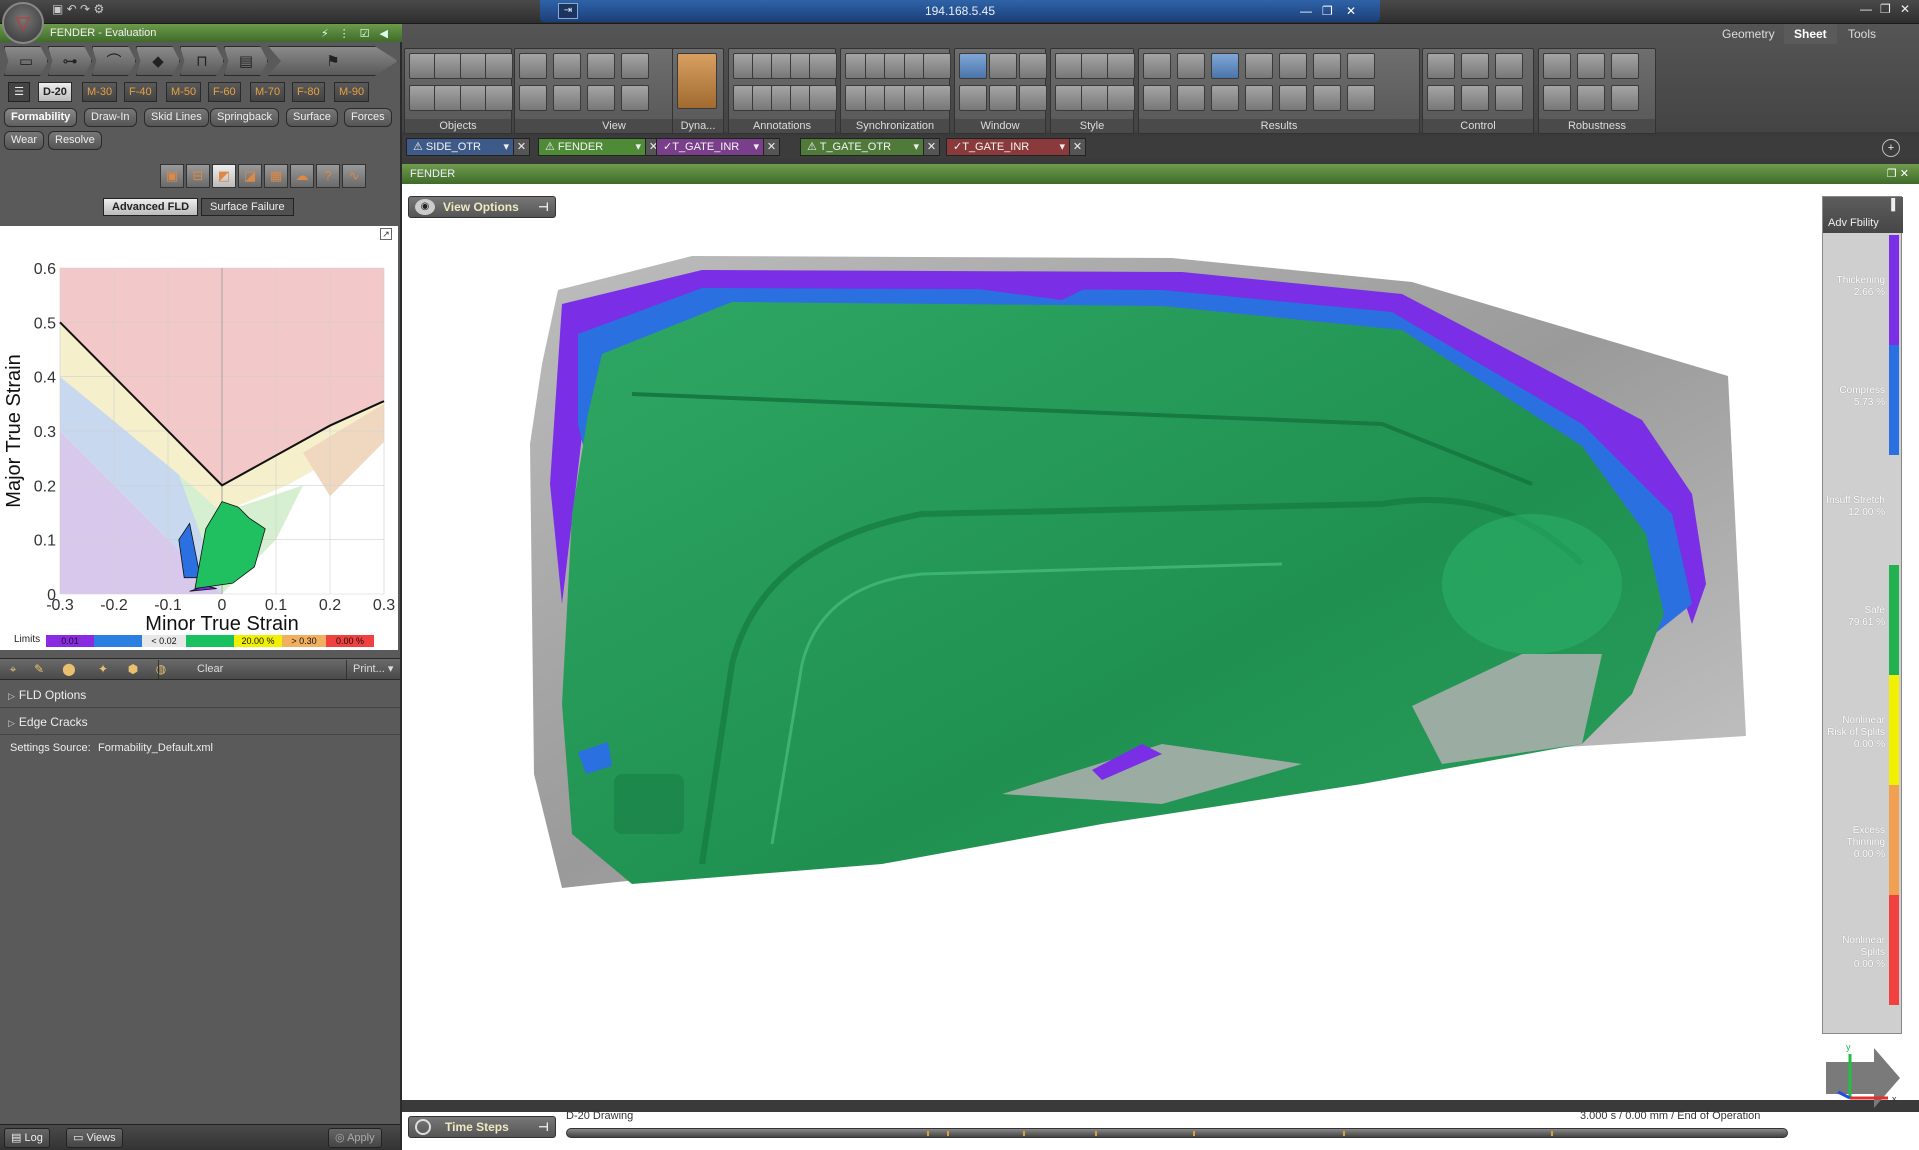  I want to click on doc-tab-side-otr: ⚠ SIDE_OTR ▾ ✕, so click(468, 147).